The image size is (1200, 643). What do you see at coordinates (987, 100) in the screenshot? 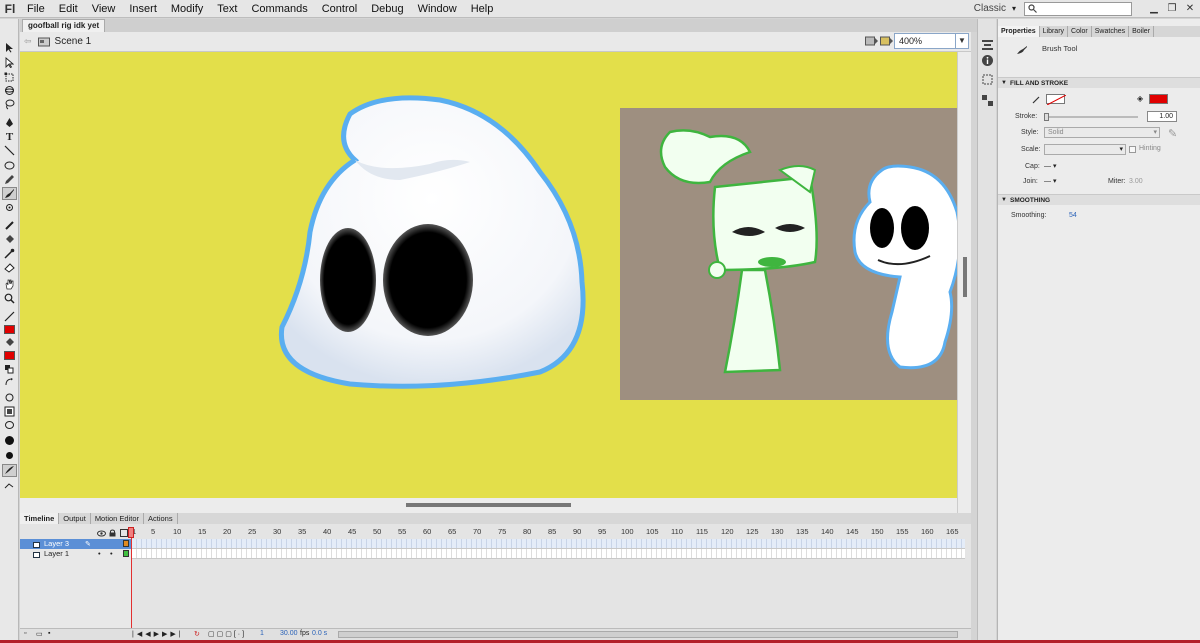
I see `component-panel-icon` at bounding box center [987, 100].